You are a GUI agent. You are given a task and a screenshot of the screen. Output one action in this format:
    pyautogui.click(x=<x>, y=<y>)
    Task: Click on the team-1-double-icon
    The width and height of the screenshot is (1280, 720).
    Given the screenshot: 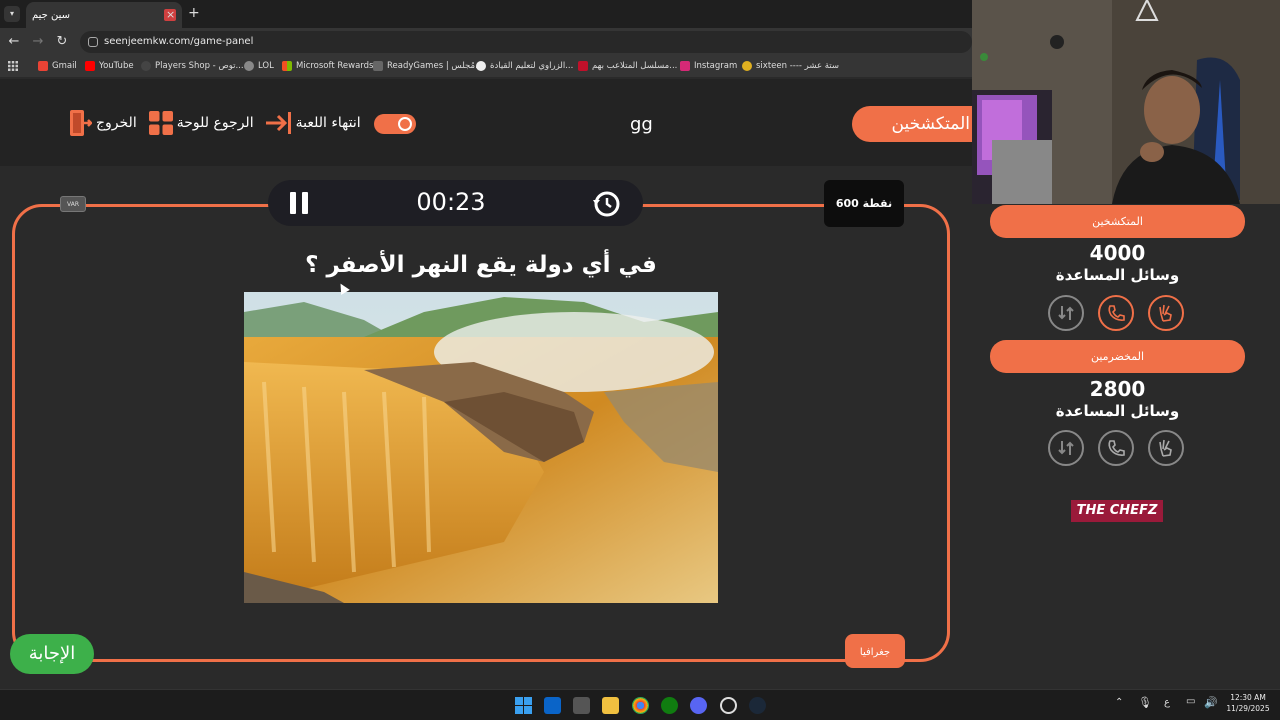 What is the action you would take?
    pyautogui.click(x=1166, y=313)
    